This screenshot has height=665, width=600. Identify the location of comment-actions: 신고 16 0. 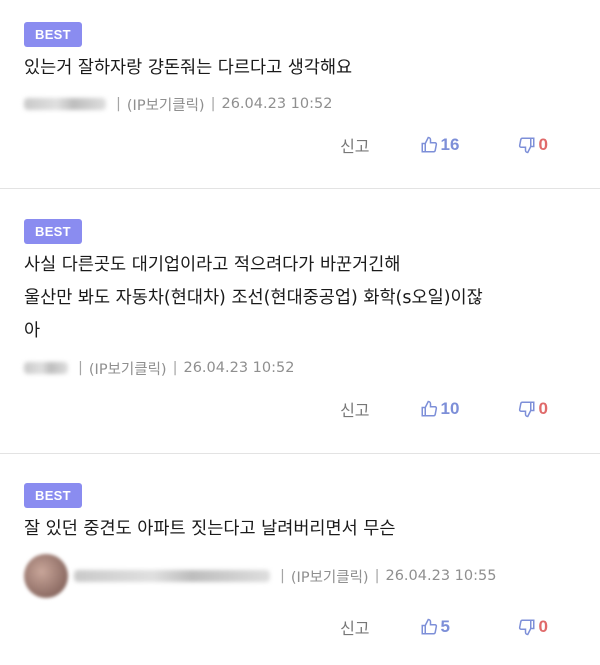
(444, 145).